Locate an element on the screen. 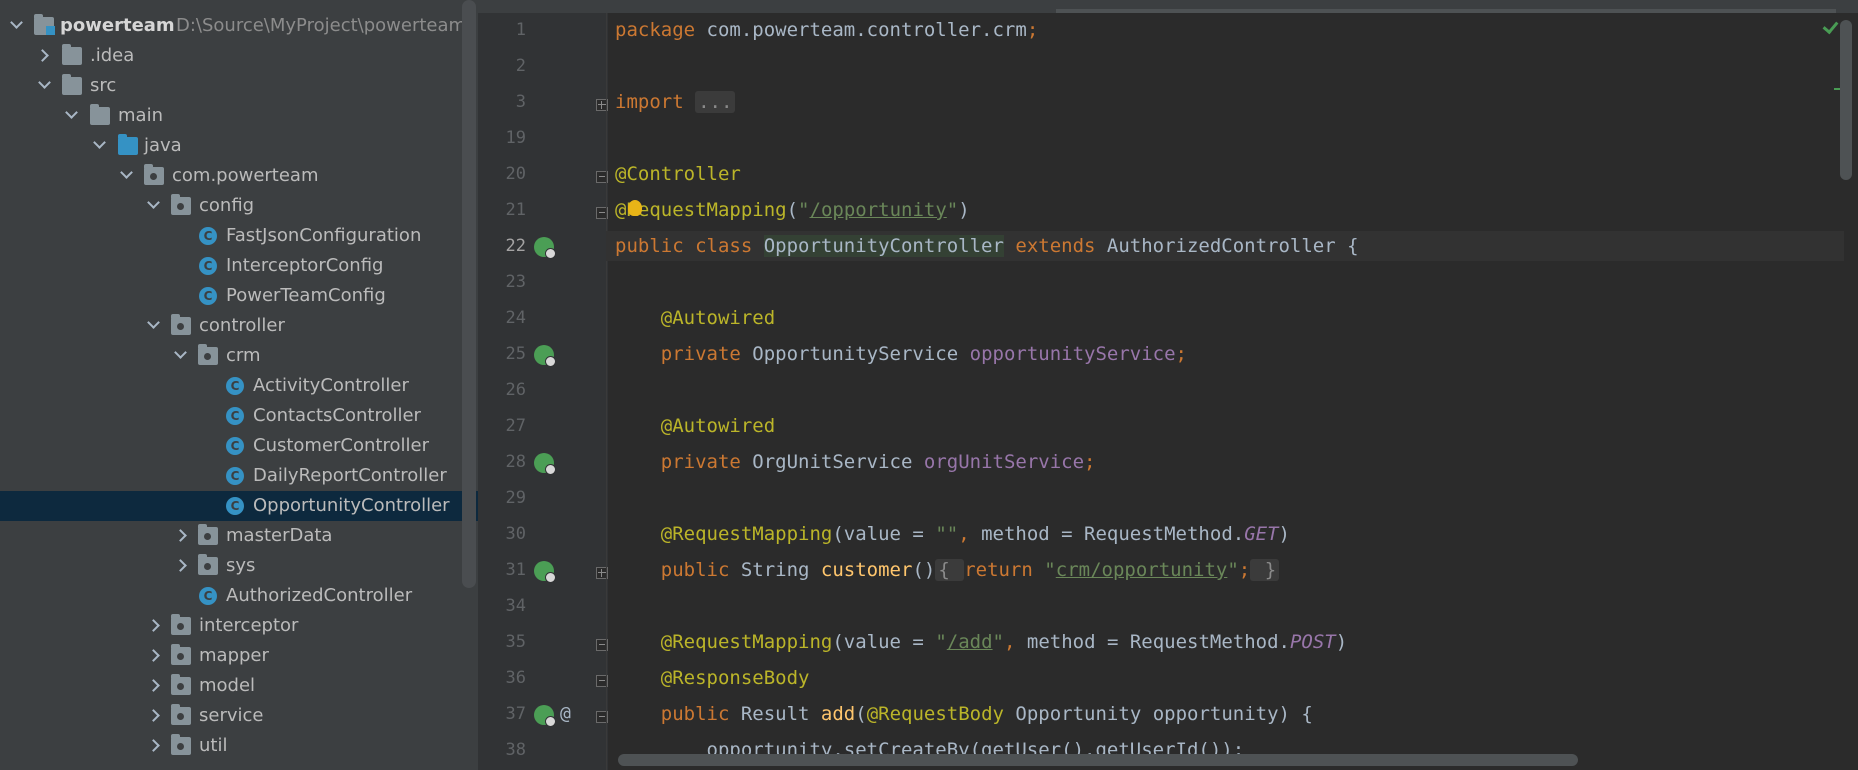 This screenshot has height=770, width=1858. annotation: @Autowired is located at coordinates (718, 426).